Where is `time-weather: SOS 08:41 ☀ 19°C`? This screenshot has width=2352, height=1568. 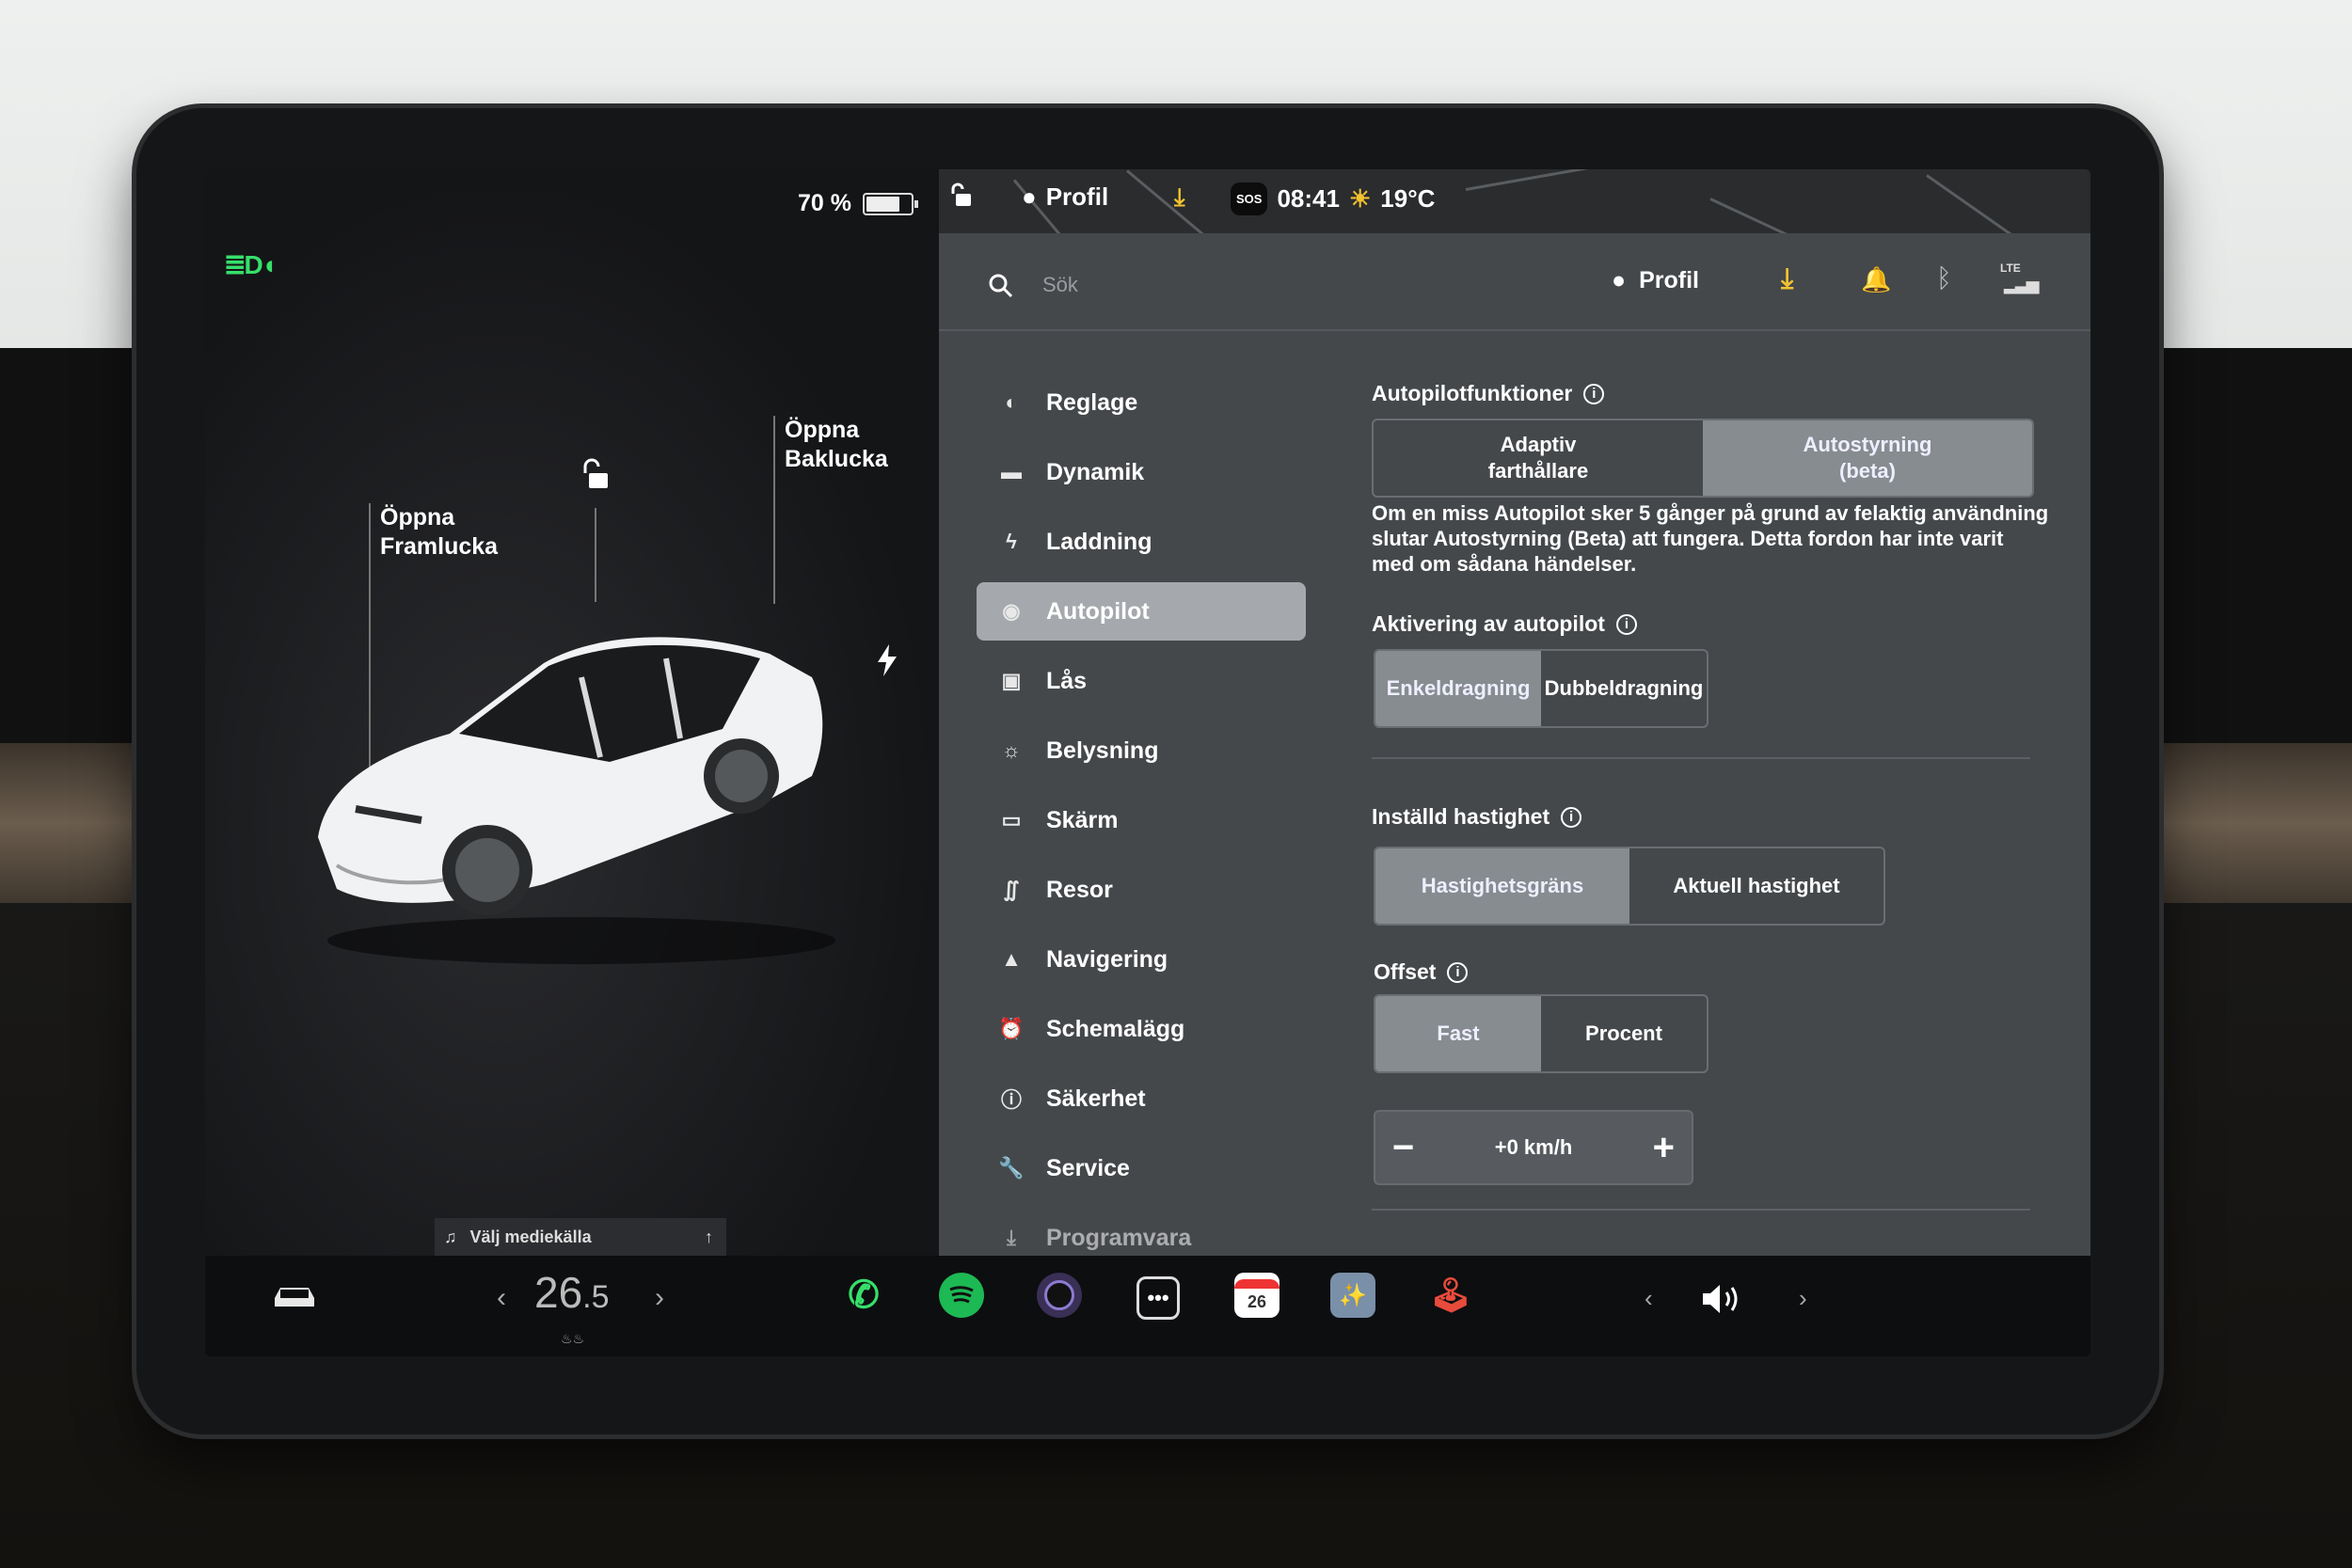 time-weather: SOS 08:41 ☀ 19°C is located at coordinates (1333, 198).